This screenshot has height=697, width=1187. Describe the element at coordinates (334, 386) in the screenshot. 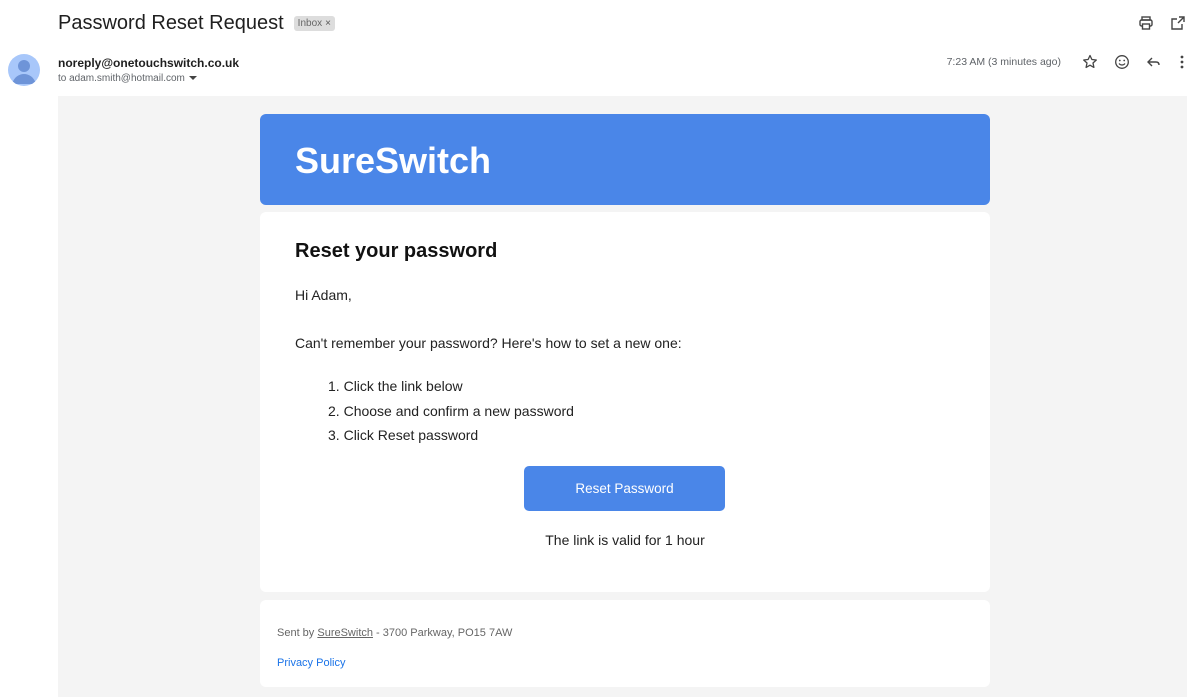

I see `step-number: 1.` at that location.